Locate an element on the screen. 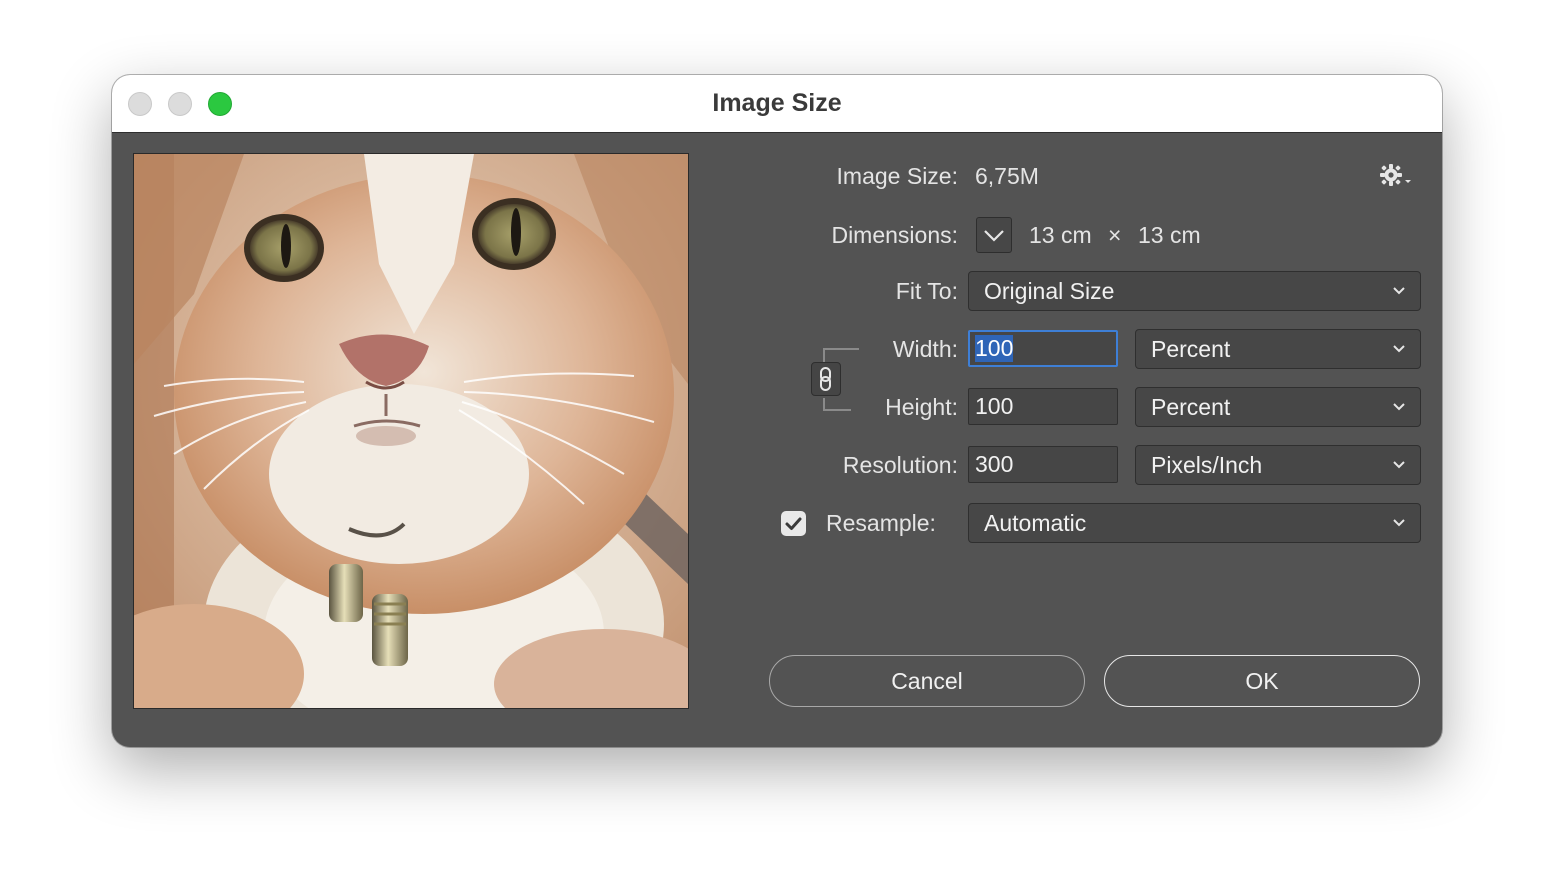  settings-gear-button is located at coordinates (1398, 176).